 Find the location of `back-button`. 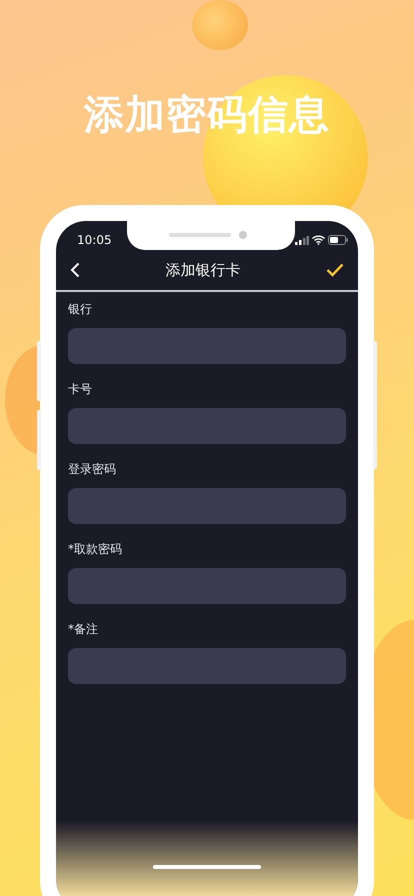

back-button is located at coordinates (75, 270).